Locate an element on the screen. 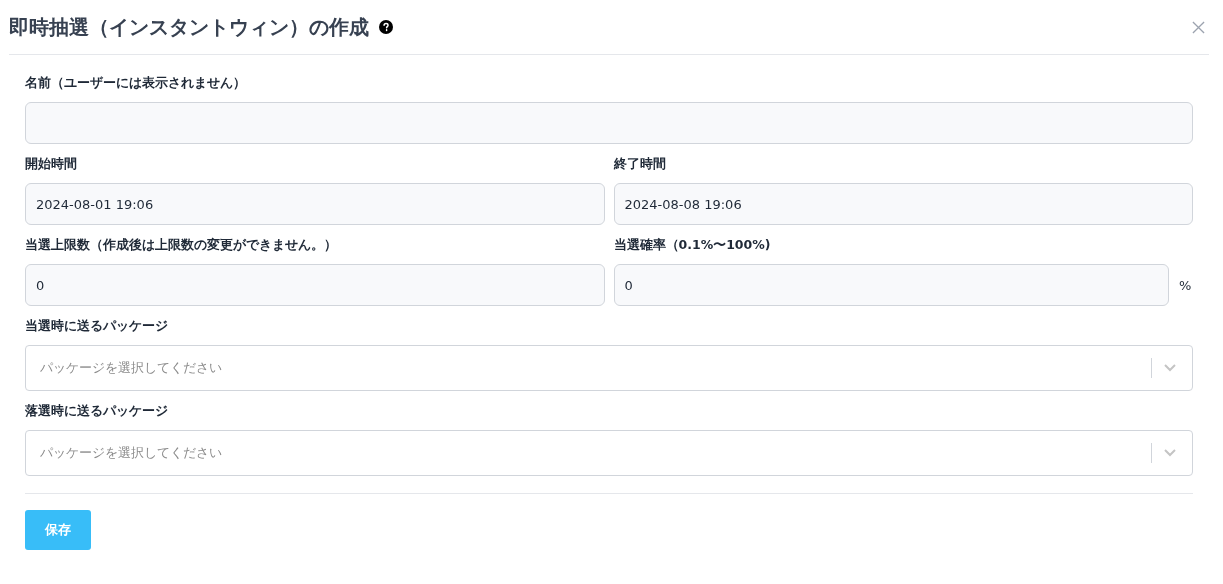  field-label: 当選時に送るパッケージ is located at coordinates (97, 326).